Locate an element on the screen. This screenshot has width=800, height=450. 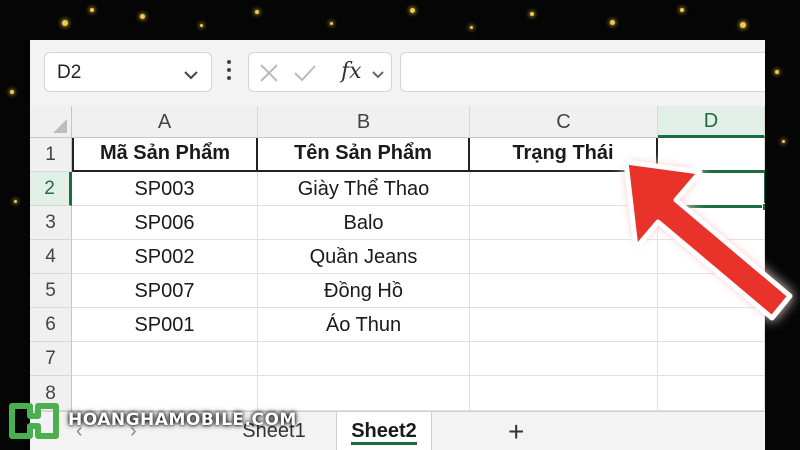
table-cell: Quần Jeans is located at coordinates (364, 257).